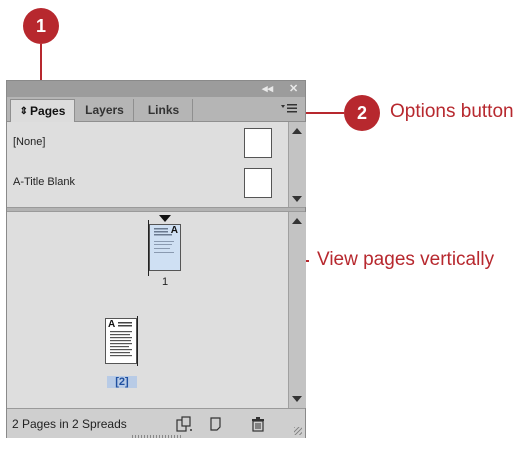  What do you see at coordinates (24, 111) in the screenshot?
I see `sort-arrows-icon: ⇕` at bounding box center [24, 111].